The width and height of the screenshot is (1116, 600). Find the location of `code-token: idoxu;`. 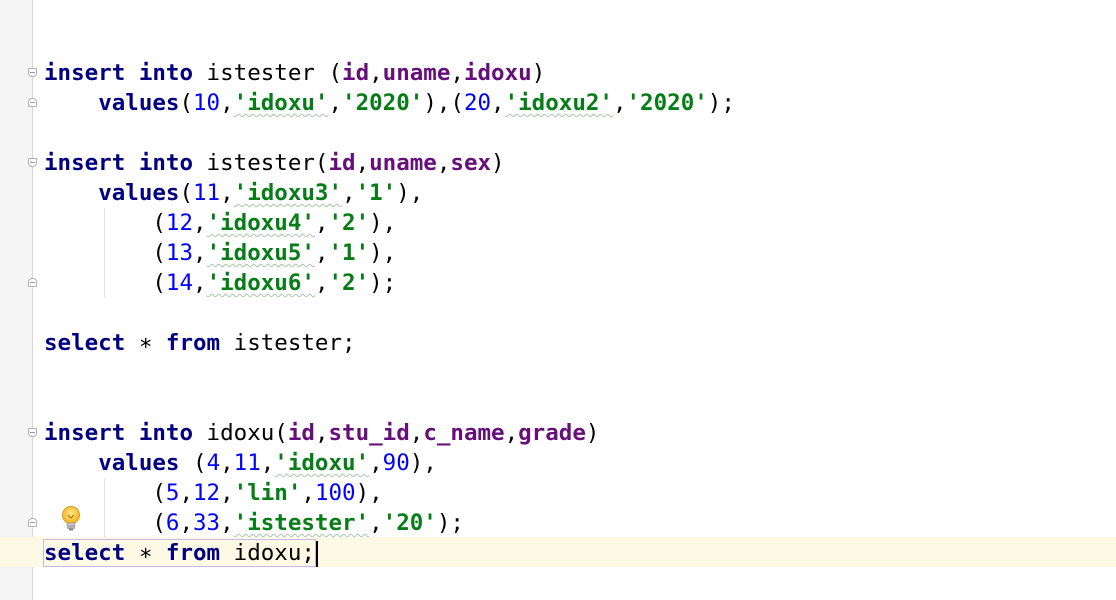

code-token: idoxu; is located at coordinates (267, 553).